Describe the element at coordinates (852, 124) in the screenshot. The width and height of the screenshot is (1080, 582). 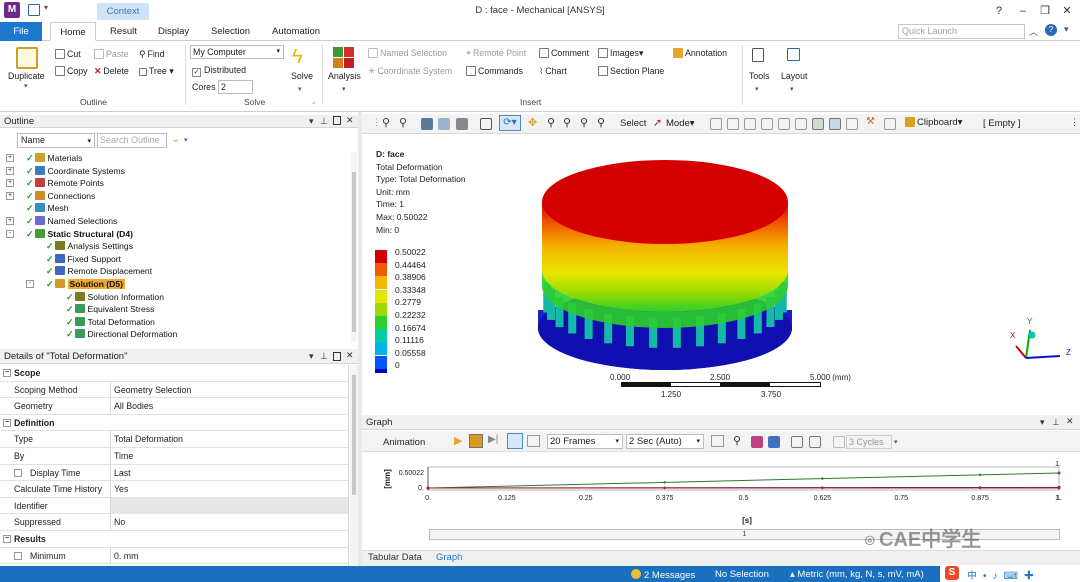
I see `select-all-icon` at that location.